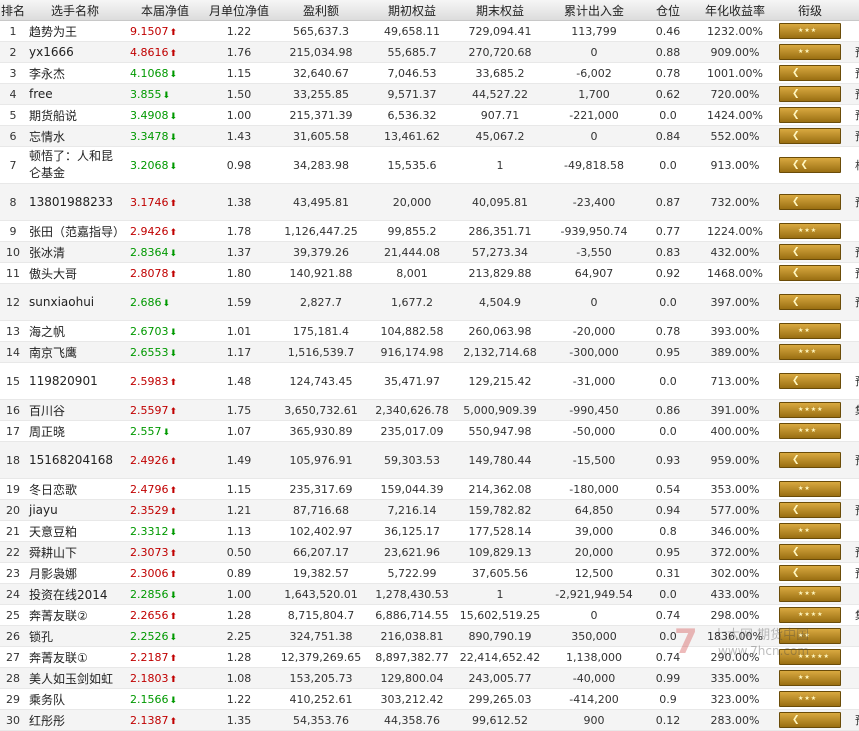 Image resolution: width=859 pixels, height=731 pixels. What do you see at coordinates (146, 431) in the screenshot?
I see `nav-value: 2.557` at bounding box center [146, 431].